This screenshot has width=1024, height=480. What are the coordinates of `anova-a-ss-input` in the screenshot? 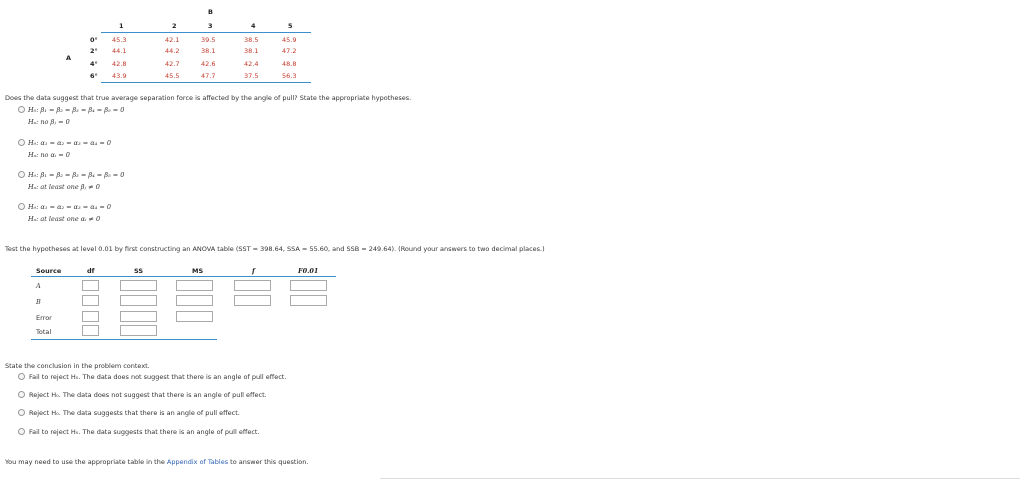 It's located at (138, 285).